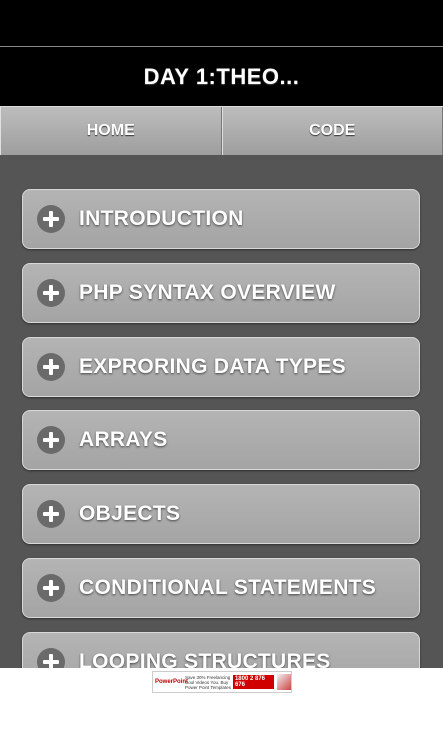 This screenshot has height=738, width=443. Describe the element at coordinates (221, 23) in the screenshot. I see `status-bar` at that location.